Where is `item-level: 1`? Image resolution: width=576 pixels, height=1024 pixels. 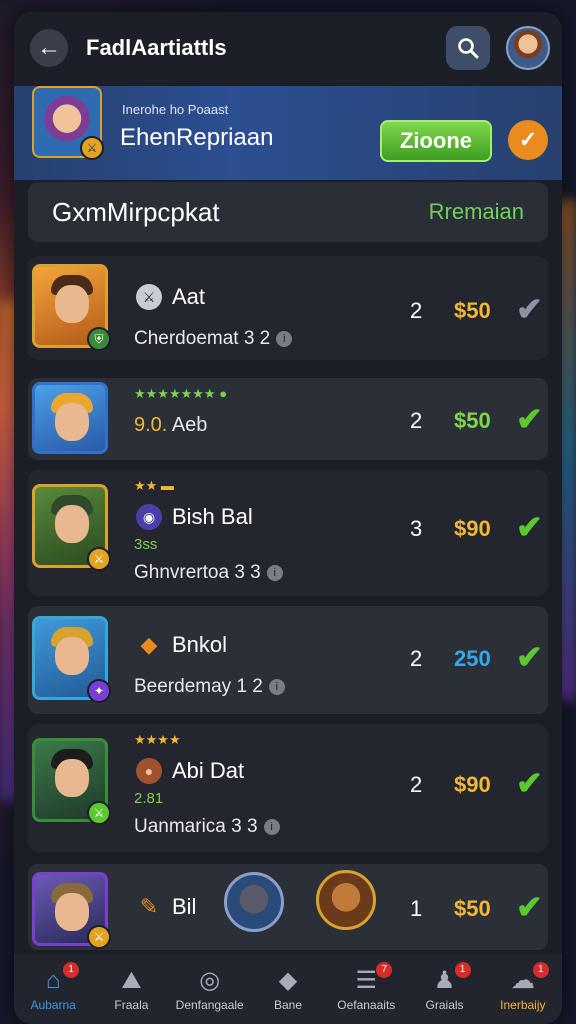 item-level: 1 is located at coordinates (416, 908).